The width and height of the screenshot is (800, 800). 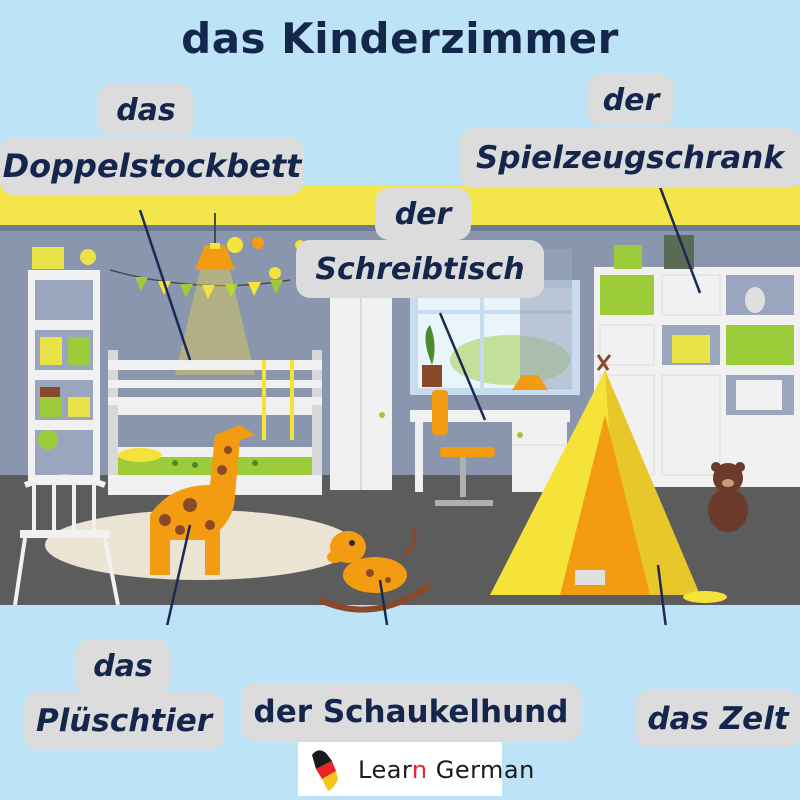 I want to click on germany-heart-logo-icon, so click(x=325, y=770).